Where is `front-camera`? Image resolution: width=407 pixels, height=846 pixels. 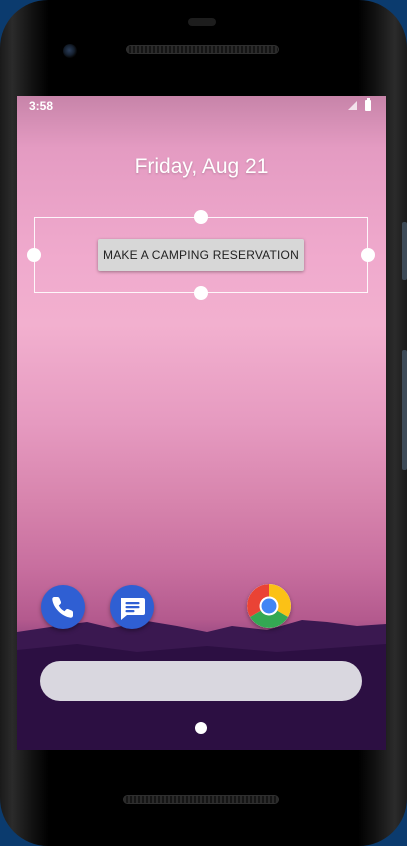 front-camera is located at coordinates (70, 51).